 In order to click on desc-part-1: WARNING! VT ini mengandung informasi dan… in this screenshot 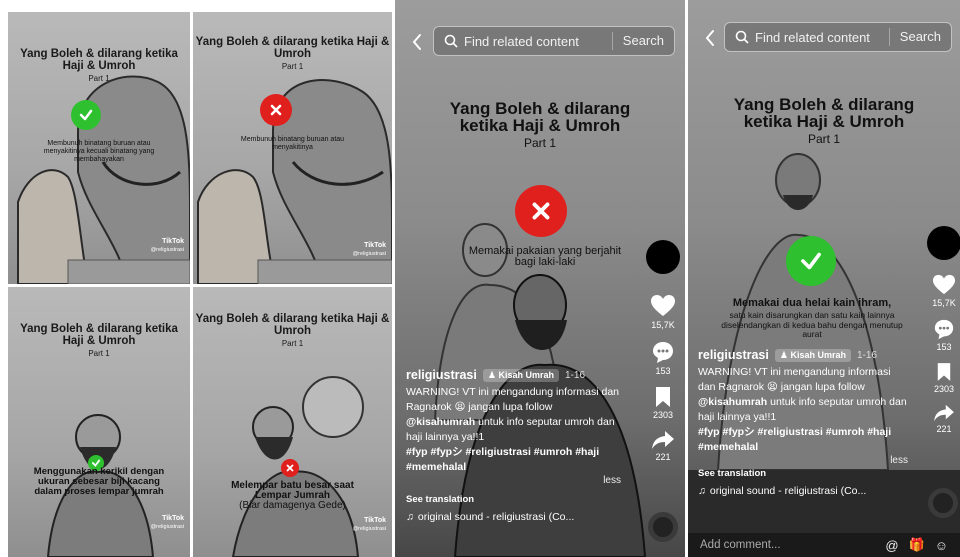, I will do `click(513, 399)`.